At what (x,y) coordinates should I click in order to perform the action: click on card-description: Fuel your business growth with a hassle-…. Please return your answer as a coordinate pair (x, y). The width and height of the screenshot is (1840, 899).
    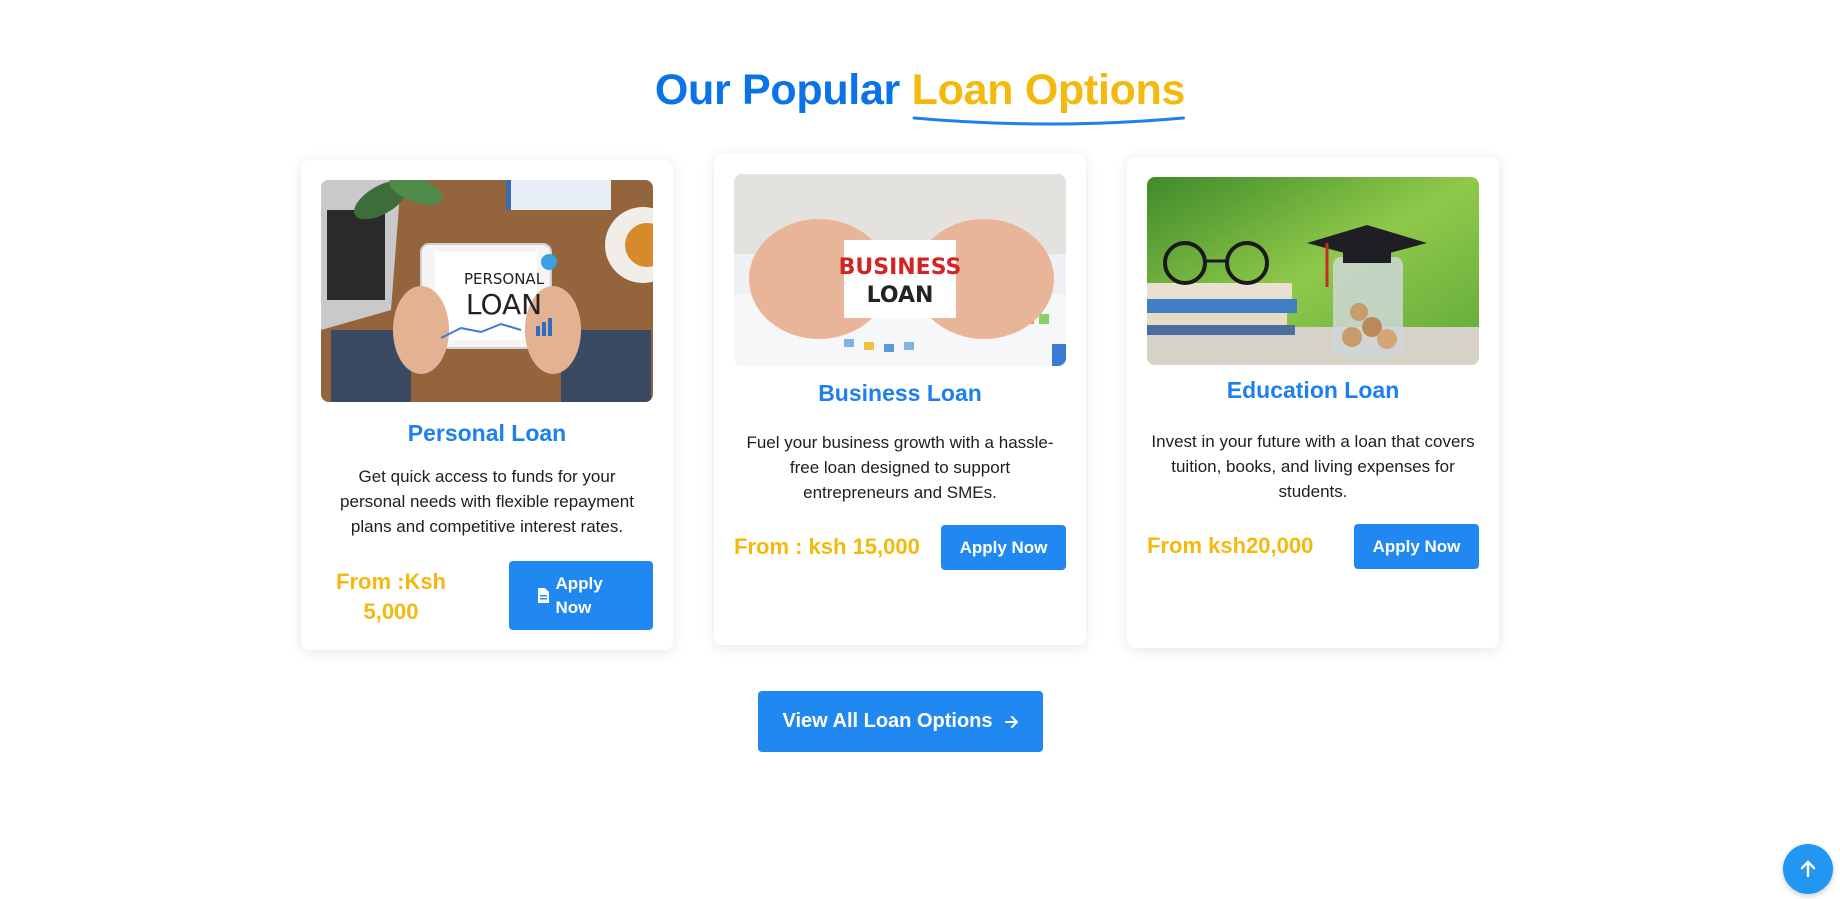
    Looking at the image, I should click on (900, 467).